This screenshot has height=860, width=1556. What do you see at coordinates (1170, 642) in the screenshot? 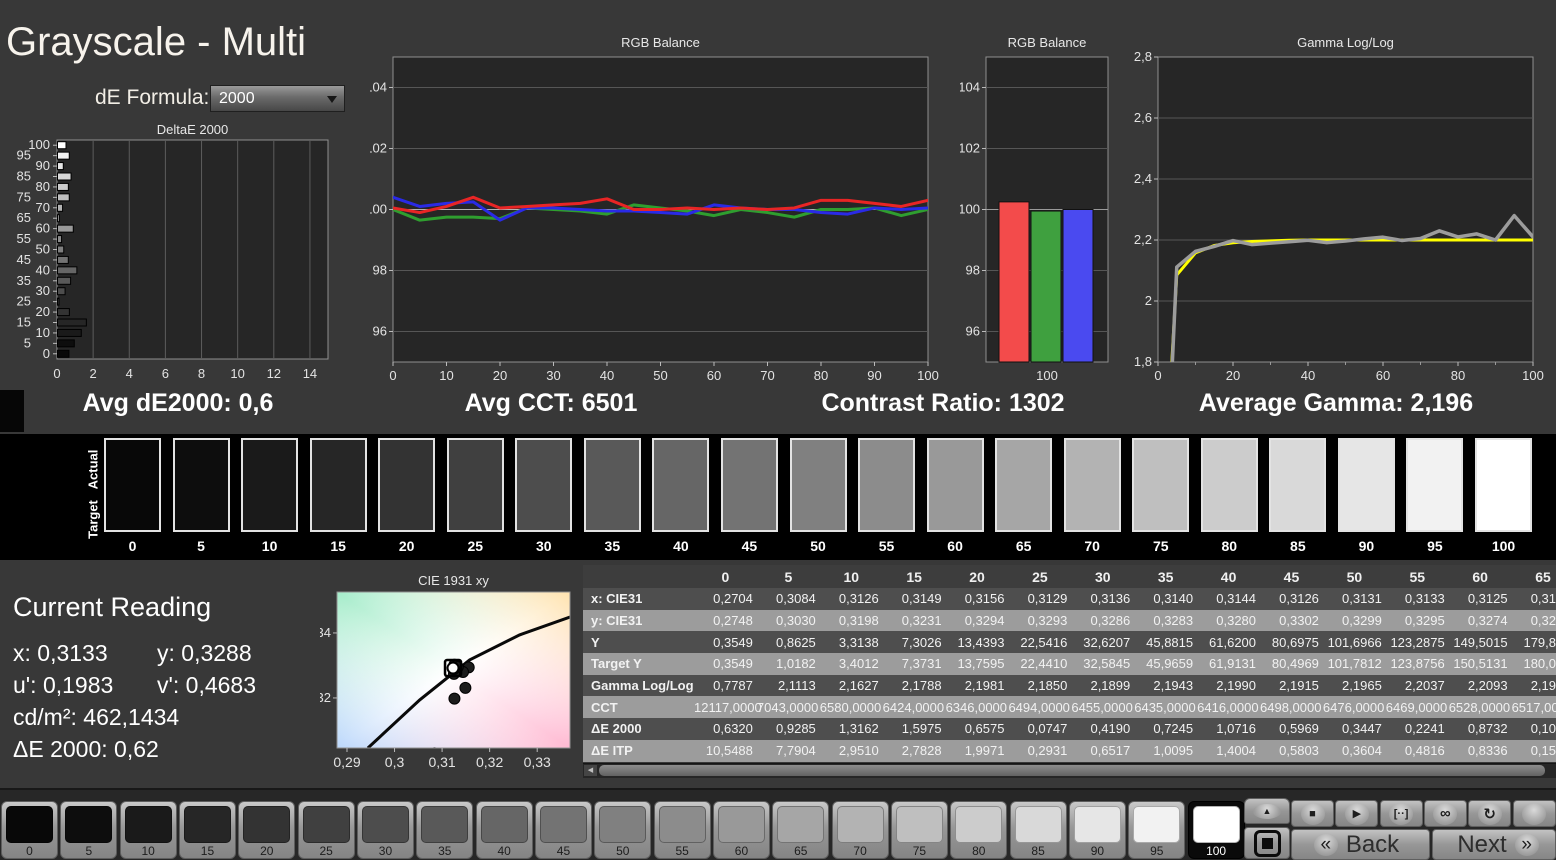
I see `table-cell: 45,8815` at bounding box center [1170, 642].